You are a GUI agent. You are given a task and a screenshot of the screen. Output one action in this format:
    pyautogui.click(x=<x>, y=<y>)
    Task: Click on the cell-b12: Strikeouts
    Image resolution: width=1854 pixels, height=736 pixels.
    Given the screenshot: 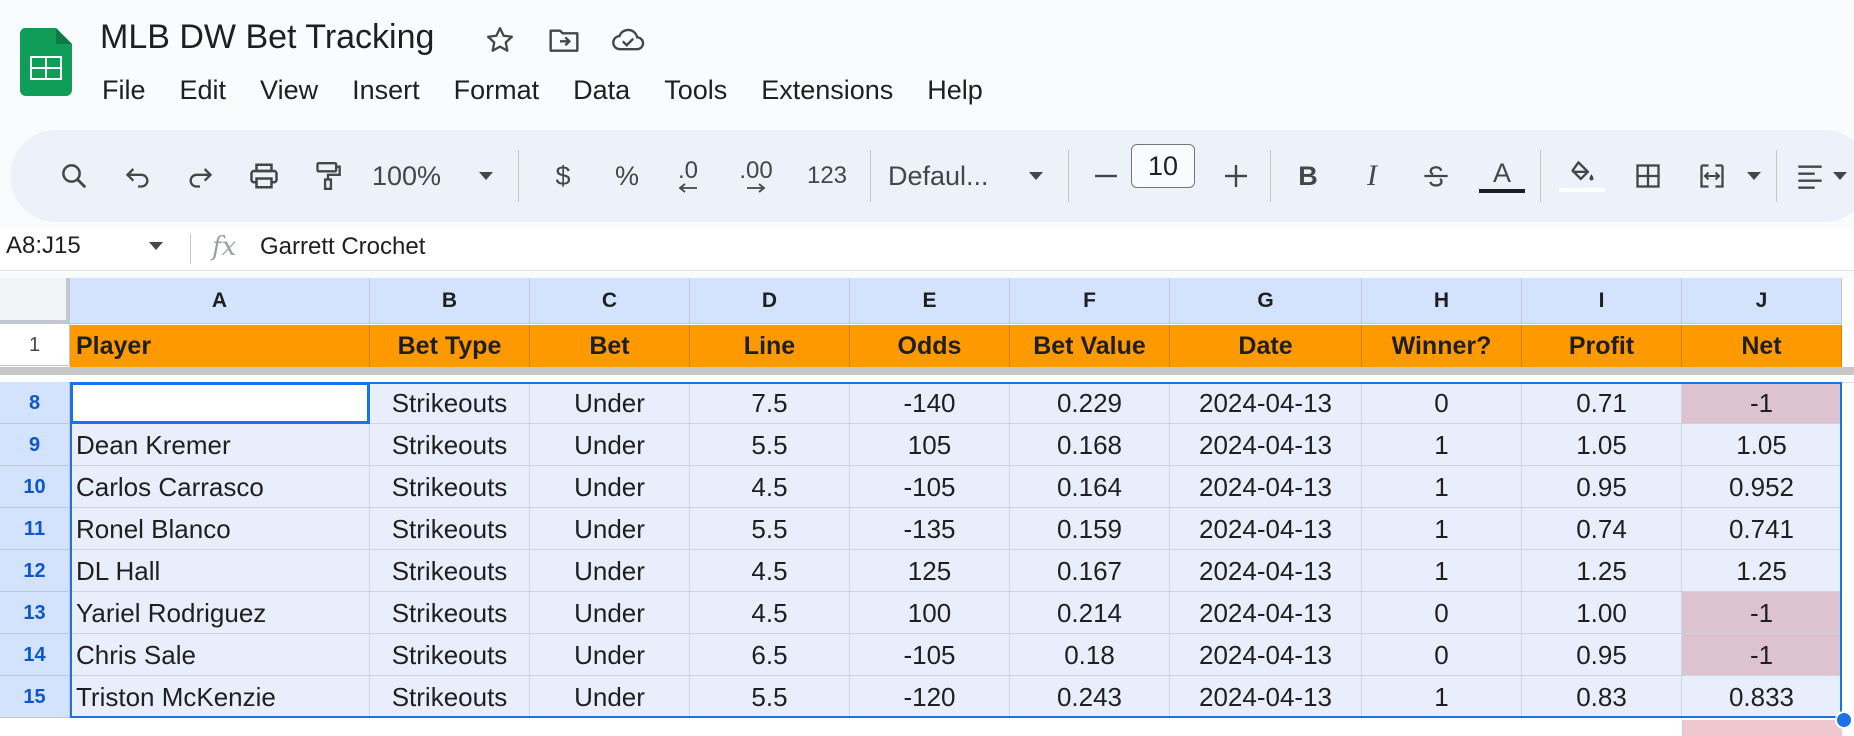 What is the action you would take?
    pyautogui.click(x=450, y=571)
    